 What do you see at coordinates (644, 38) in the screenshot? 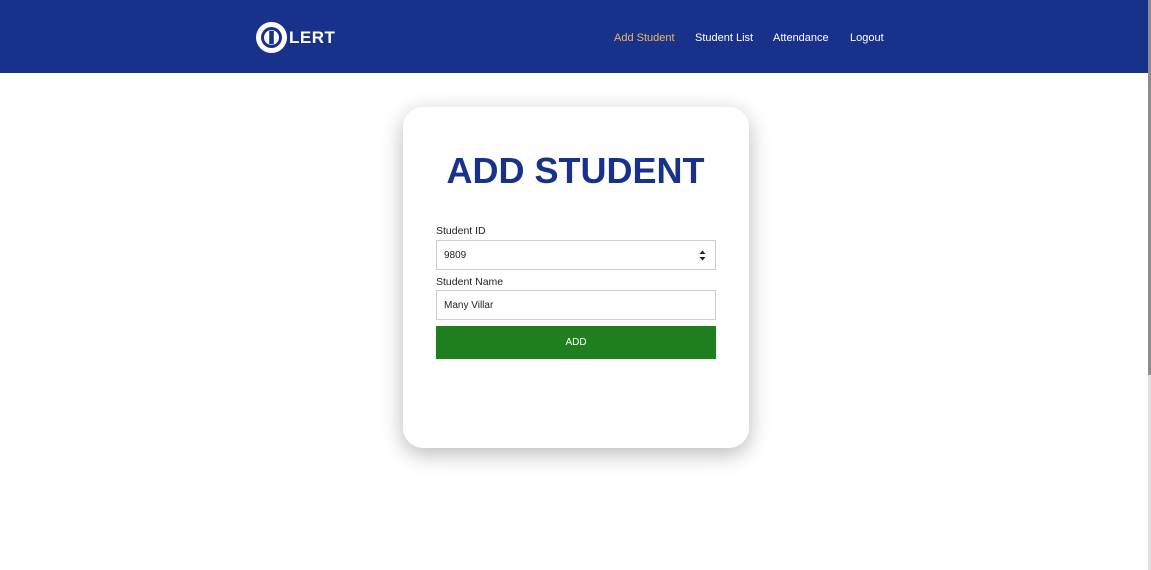
I see `nav-add-student: Add Student` at bounding box center [644, 38].